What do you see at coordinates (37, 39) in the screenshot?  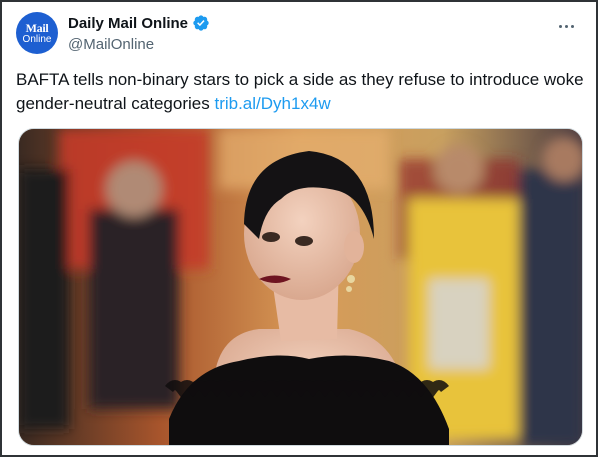 I see `avatar-logo-text-line2: Online` at bounding box center [37, 39].